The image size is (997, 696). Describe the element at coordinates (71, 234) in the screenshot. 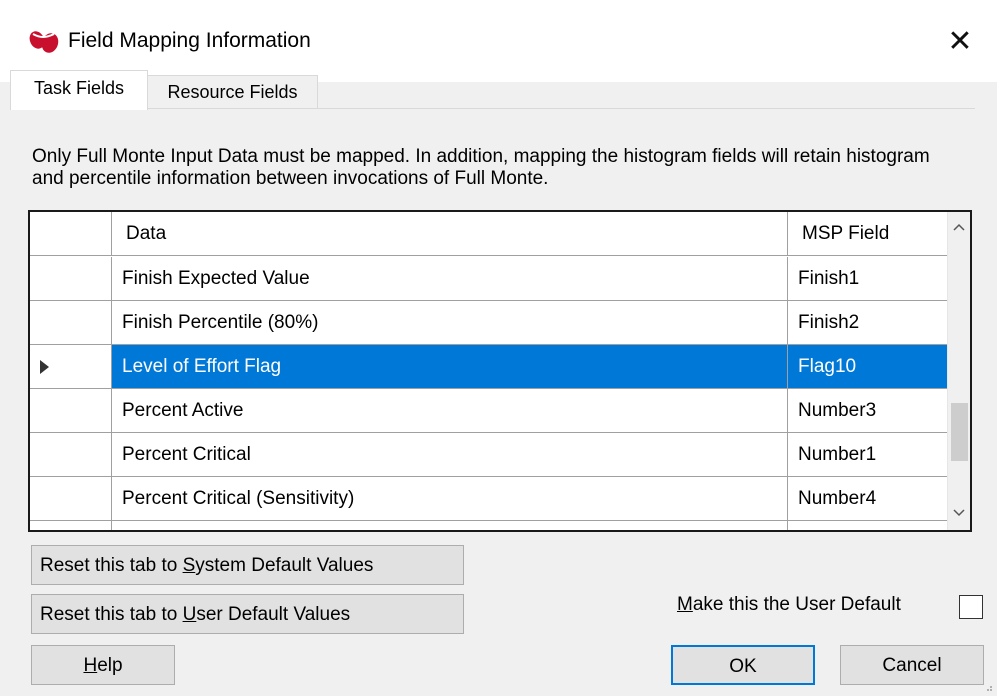

I see `row-header-corner` at that location.